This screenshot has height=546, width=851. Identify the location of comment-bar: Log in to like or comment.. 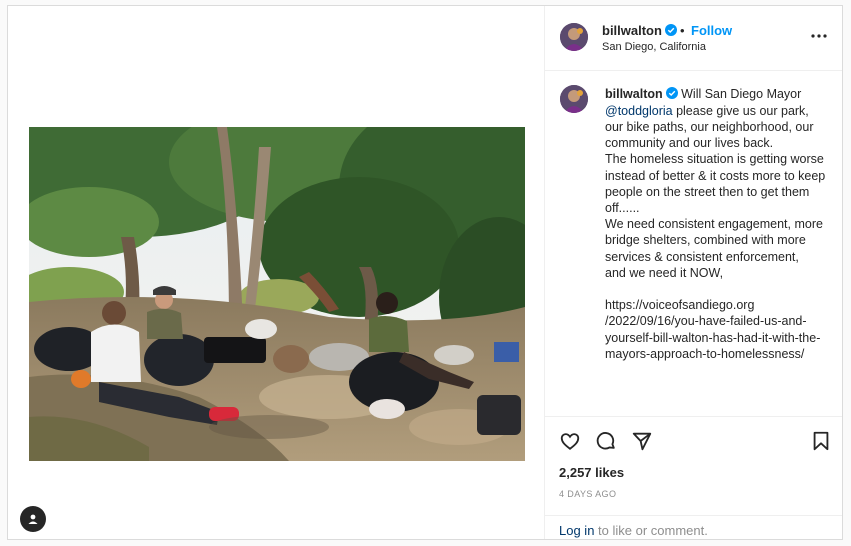
(693, 527).